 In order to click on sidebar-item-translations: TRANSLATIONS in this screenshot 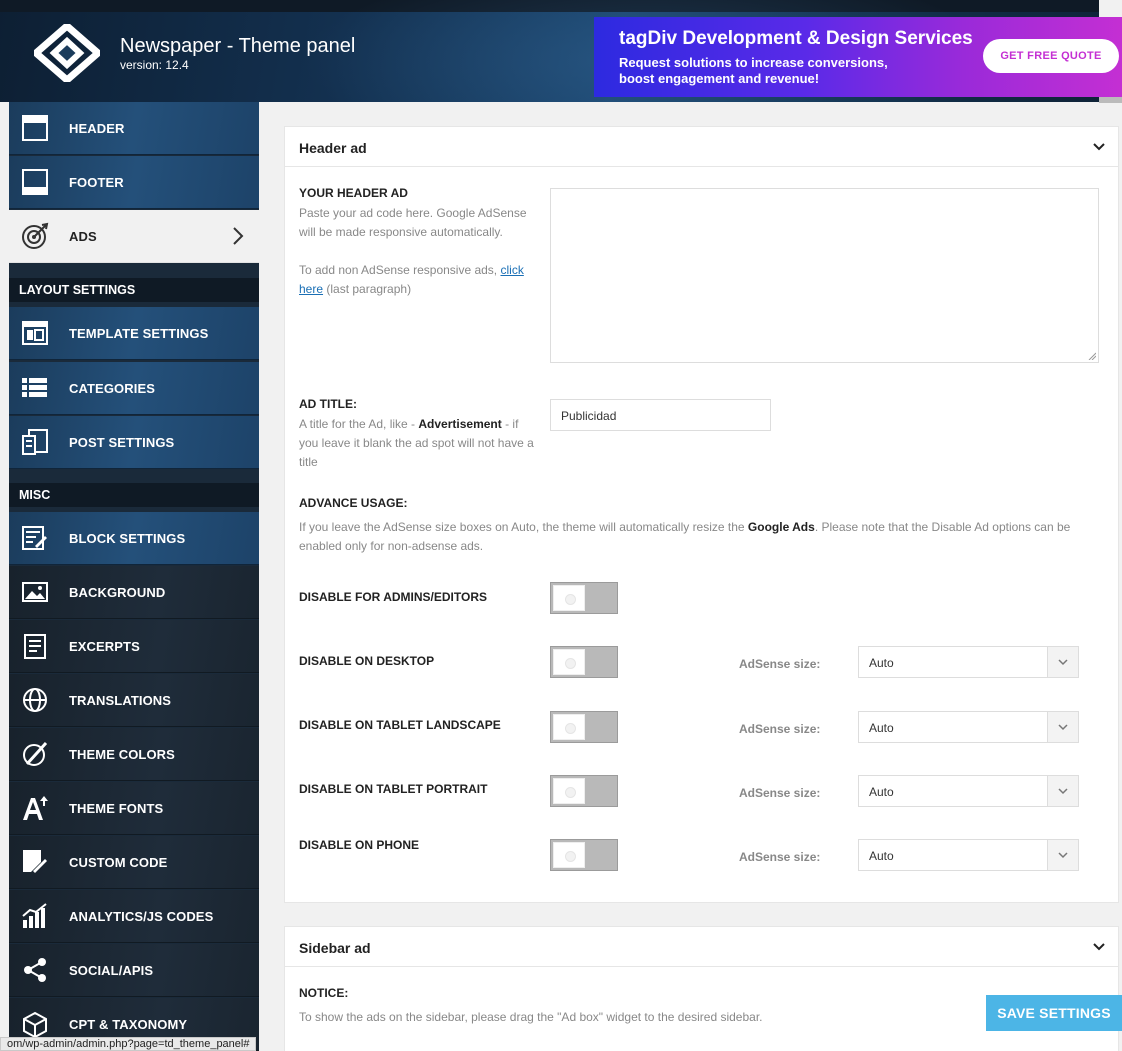, I will do `click(134, 700)`.